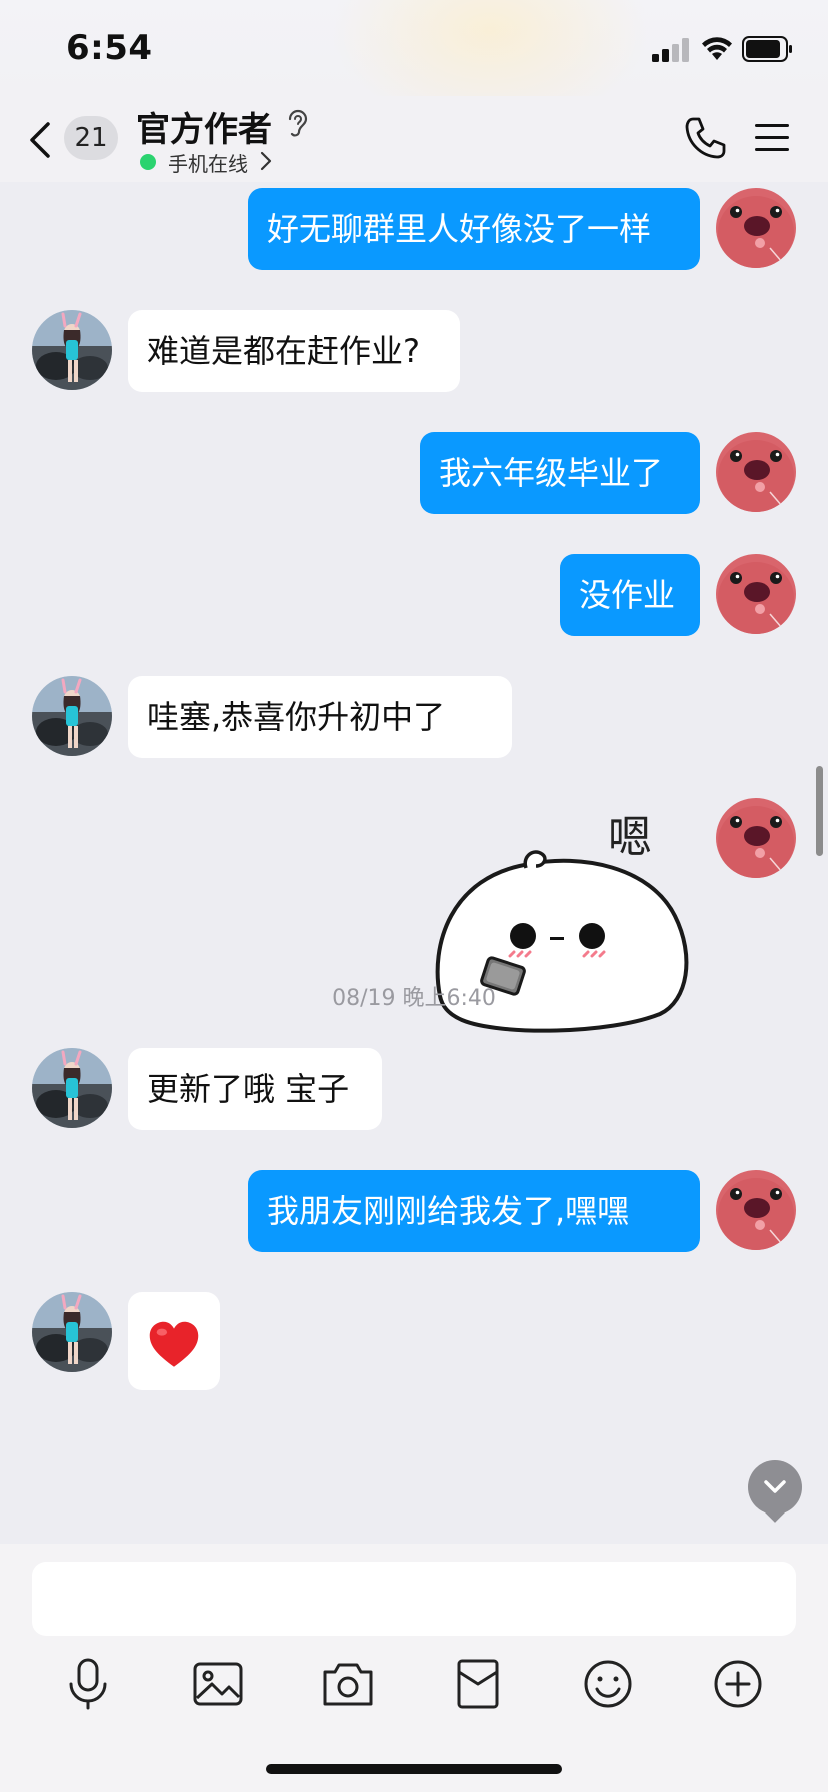  I want to click on scroll-to-bottom-button, so click(775, 1487).